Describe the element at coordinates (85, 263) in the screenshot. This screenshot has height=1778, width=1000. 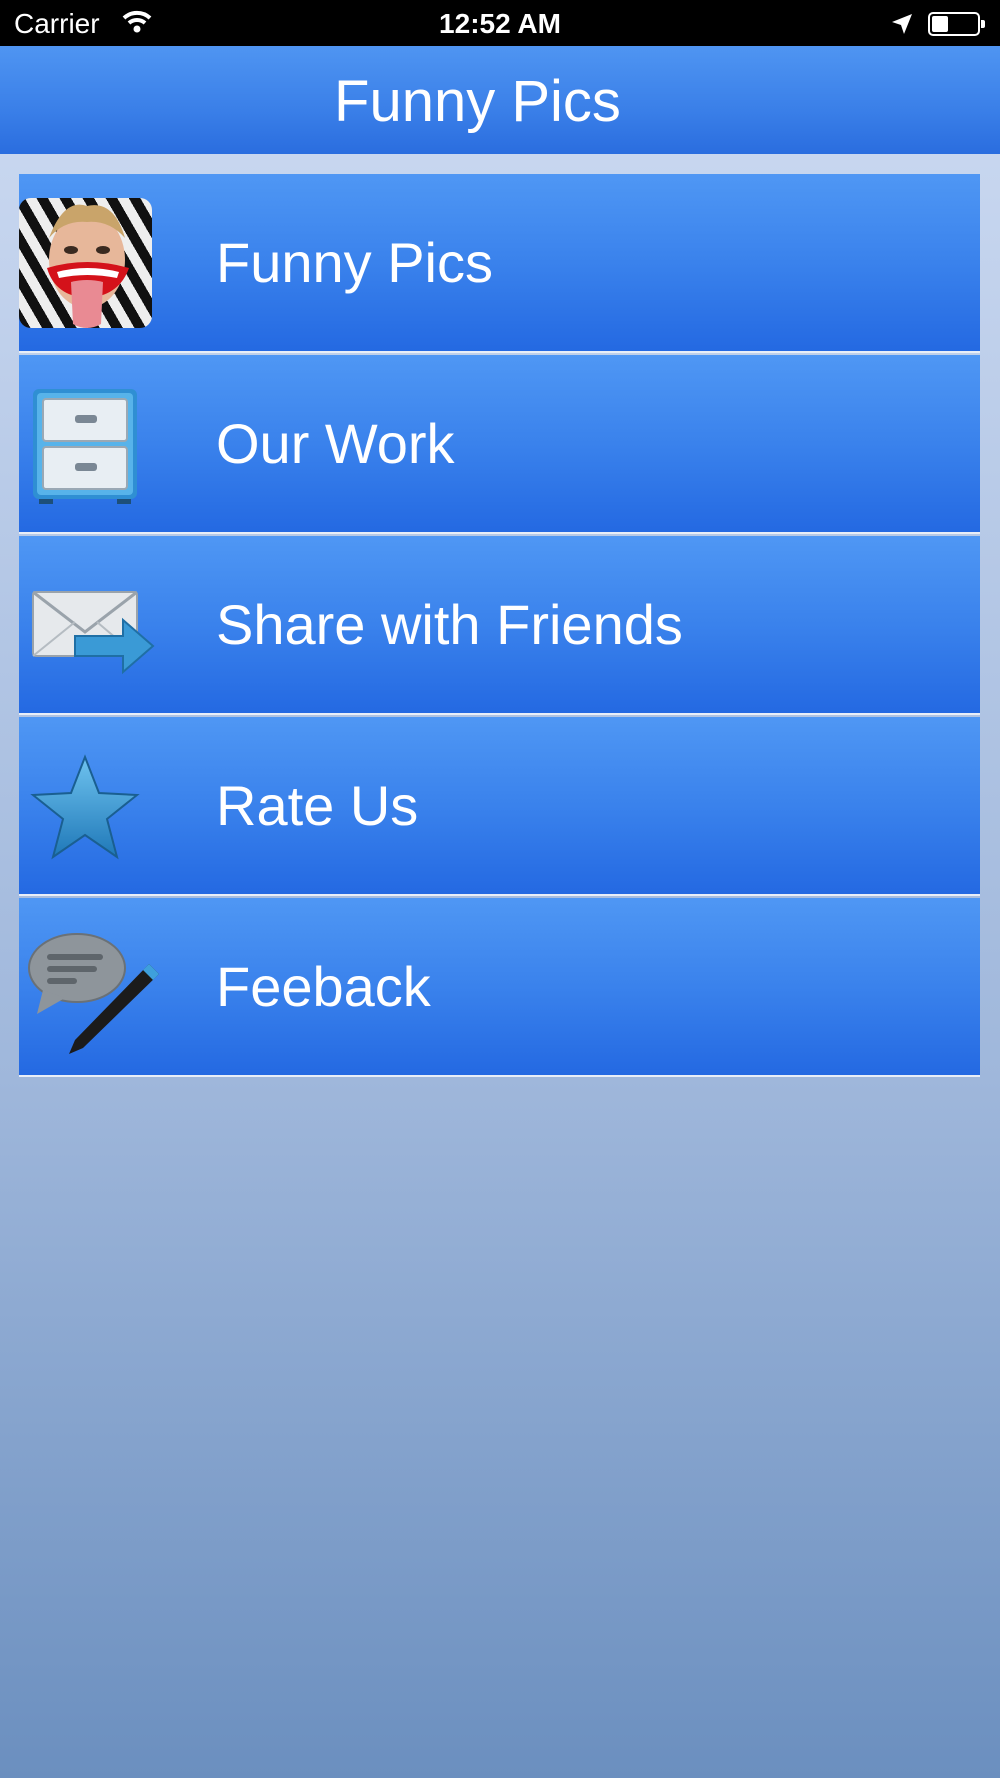
I see `funny-photo-icon` at that location.